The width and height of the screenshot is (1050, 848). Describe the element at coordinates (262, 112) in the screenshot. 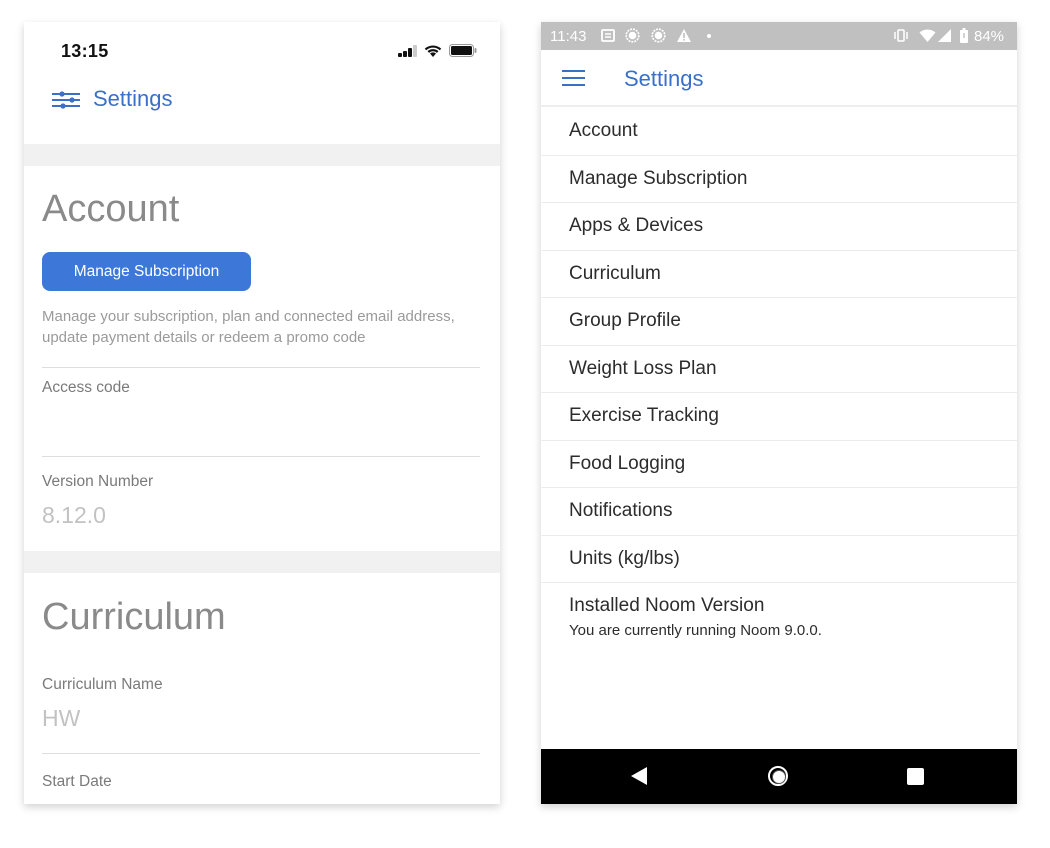

I see `ios-header: Settings` at that location.